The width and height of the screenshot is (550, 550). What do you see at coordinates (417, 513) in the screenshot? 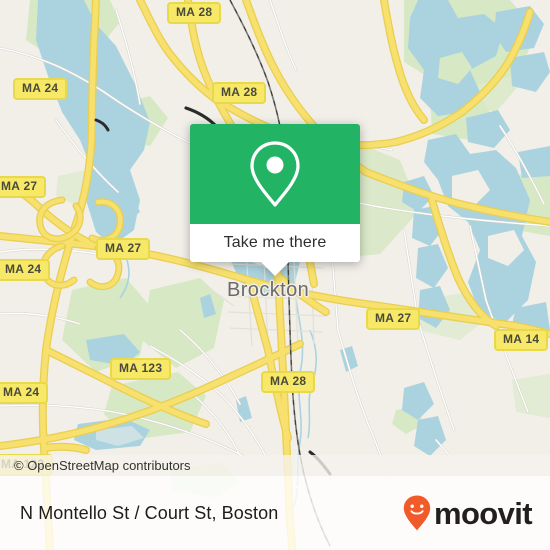
I see `moovit-smiley-pin-icon` at bounding box center [417, 513].